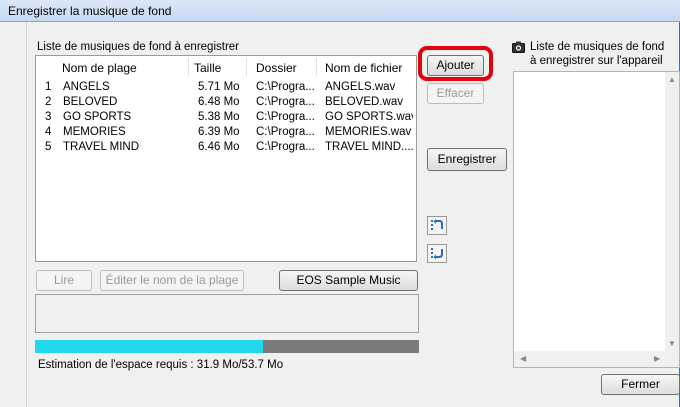  I want to click on header-folder: Dossier, so click(276, 68).